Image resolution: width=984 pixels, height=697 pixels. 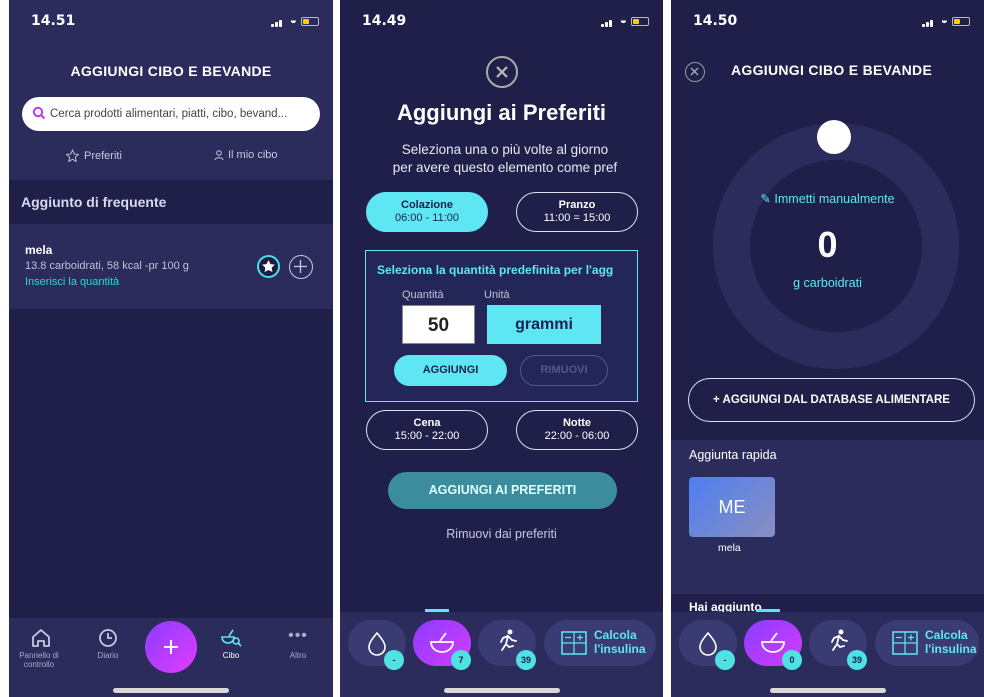 What do you see at coordinates (834, 199) in the screenshot?
I see `manual-entry-label: Immetti manualmente` at bounding box center [834, 199].